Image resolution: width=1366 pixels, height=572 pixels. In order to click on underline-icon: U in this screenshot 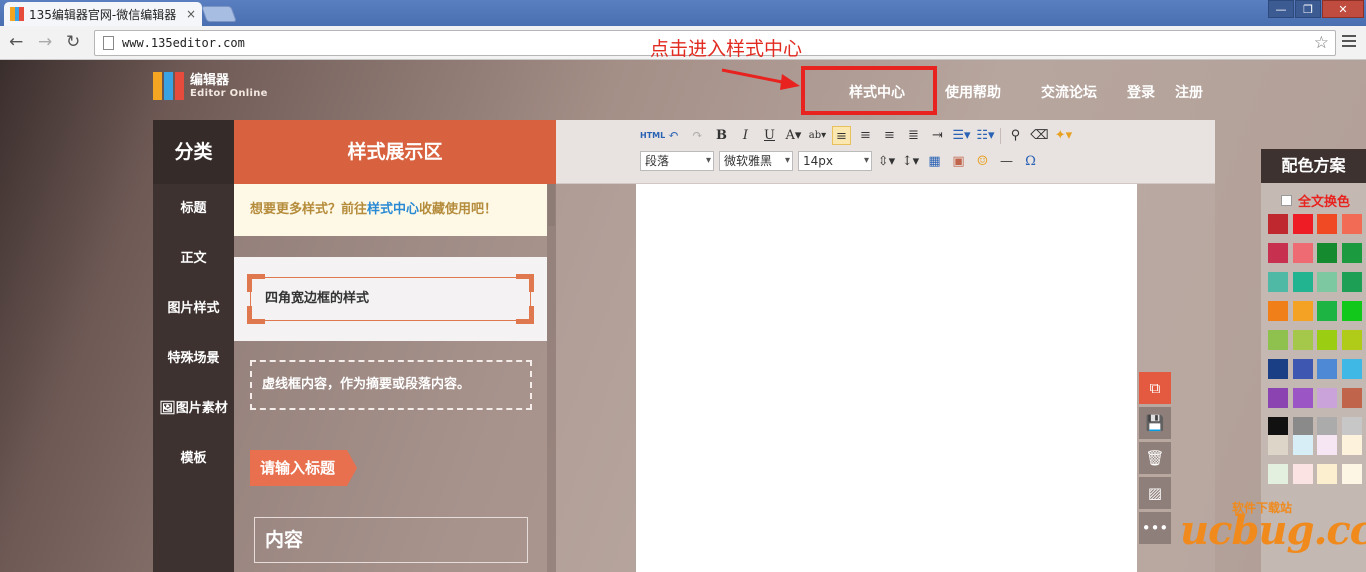, I will do `click(769, 135)`.